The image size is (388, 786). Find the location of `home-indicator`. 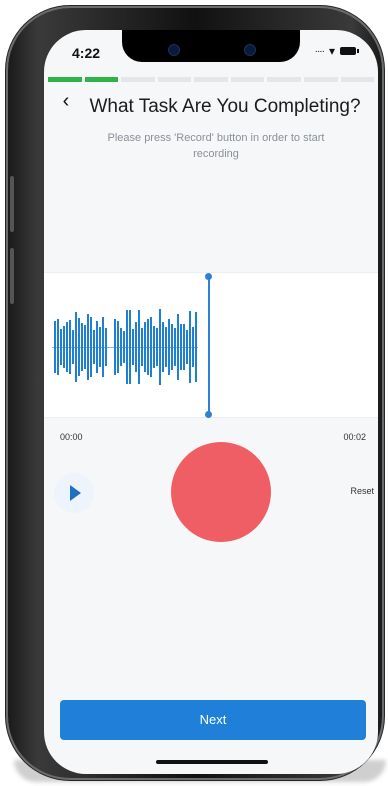

home-indicator is located at coordinates (212, 762).